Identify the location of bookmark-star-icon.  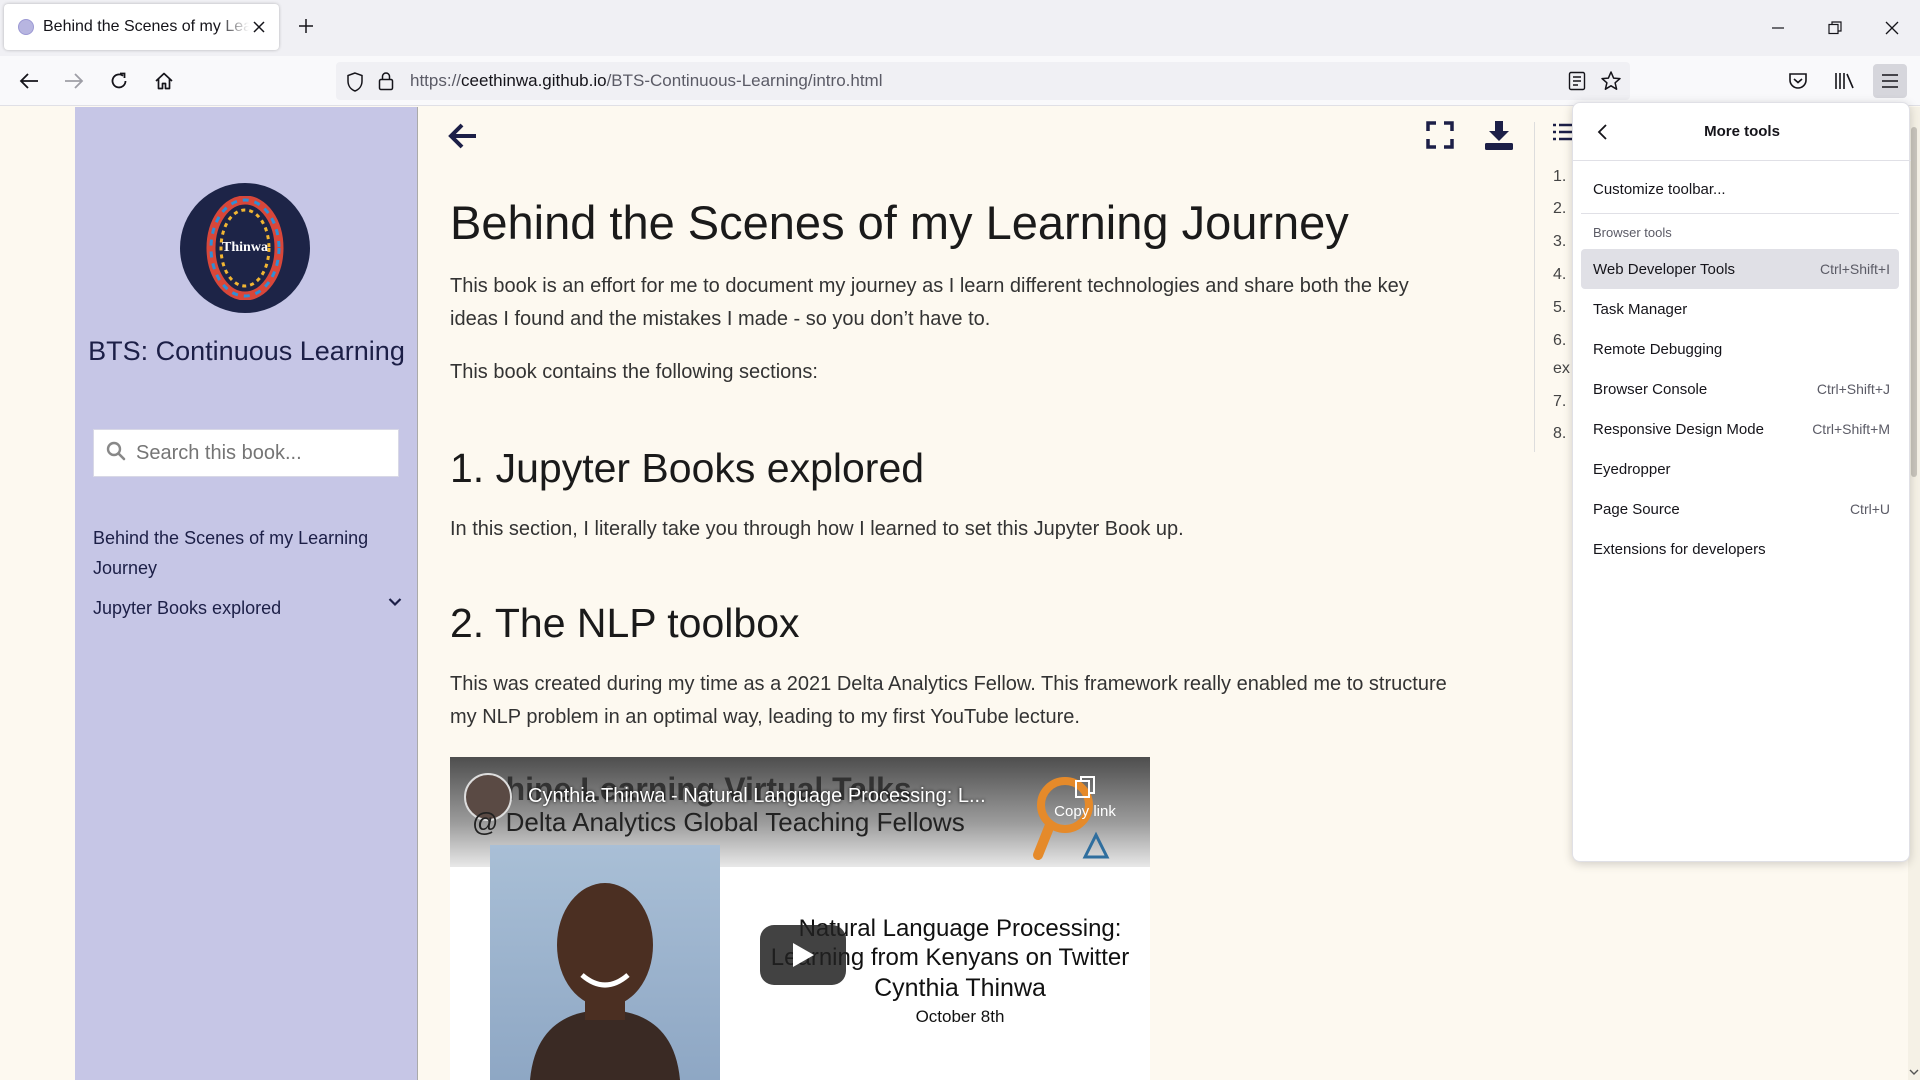
(1611, 83).